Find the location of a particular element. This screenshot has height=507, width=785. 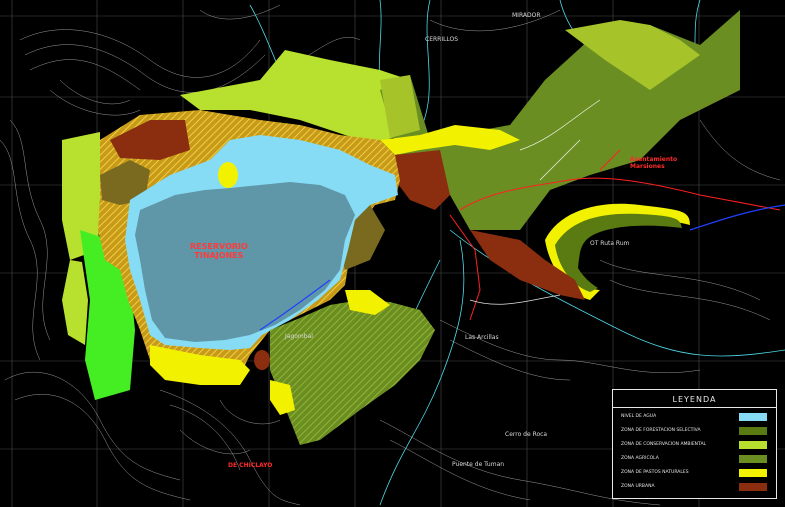

puente-de-tuman-label: Puente de Tuman is located at coordinates (478, 464).